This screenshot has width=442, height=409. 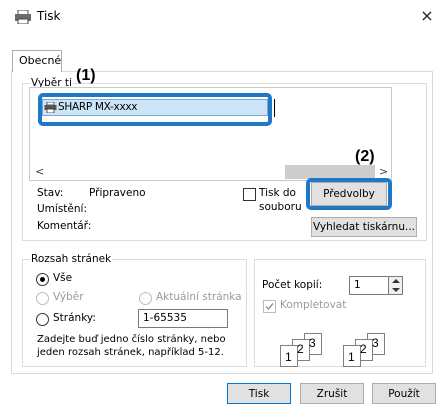 I want to click on current-page-radio, so click(x=145, y=298).